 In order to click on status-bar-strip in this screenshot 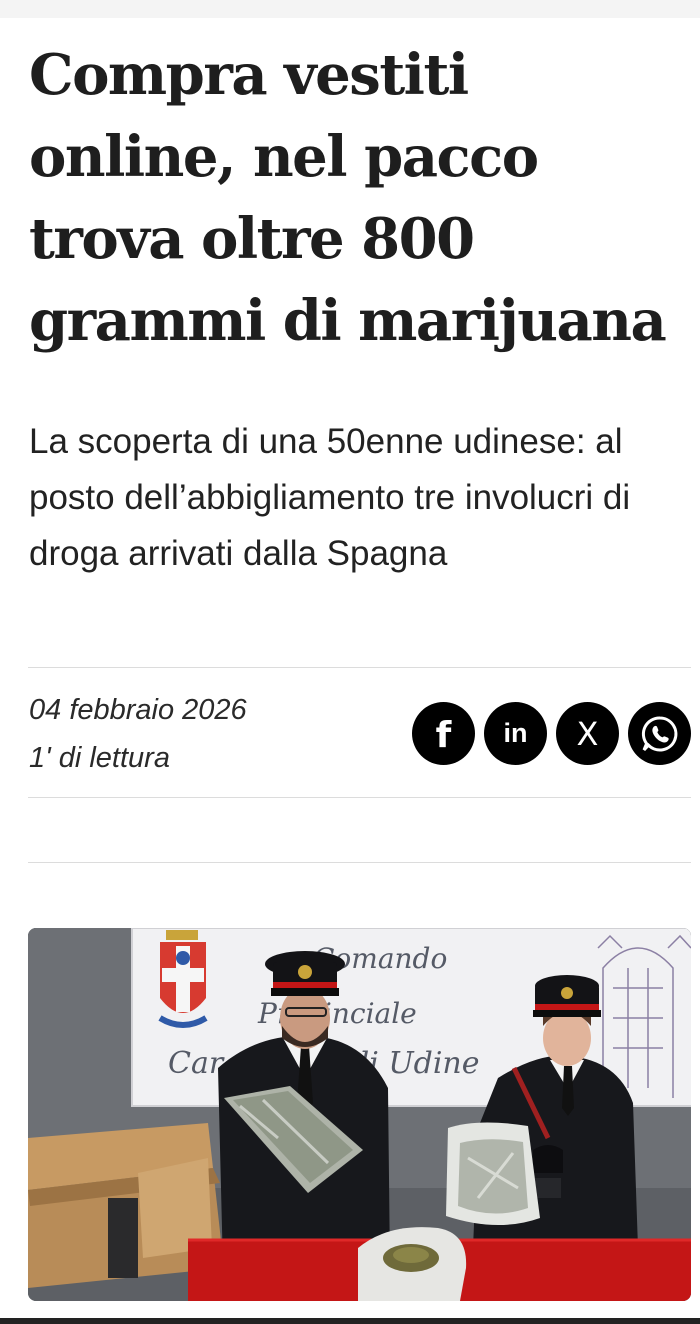, I will do `click(350, 9)`.